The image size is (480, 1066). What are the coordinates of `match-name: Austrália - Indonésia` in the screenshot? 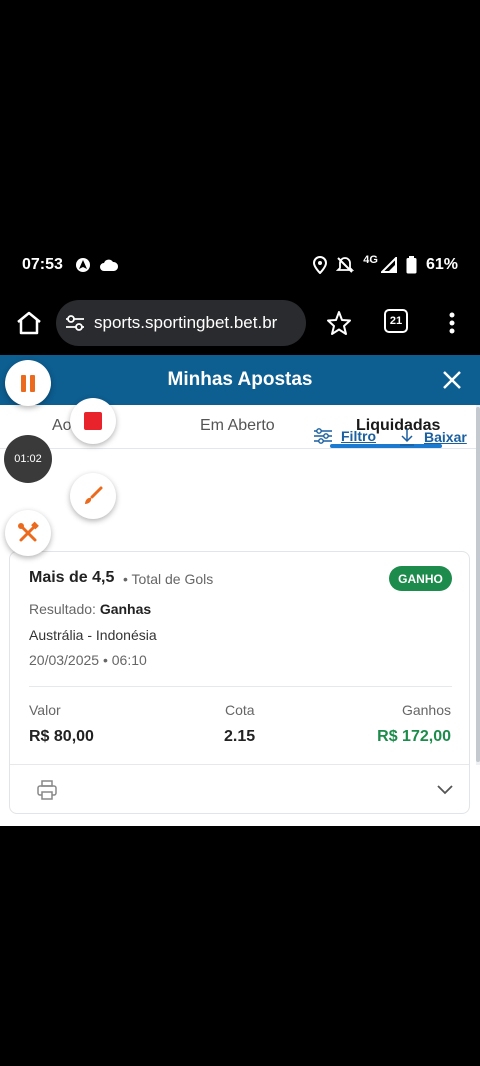 It's located at (93, 635).